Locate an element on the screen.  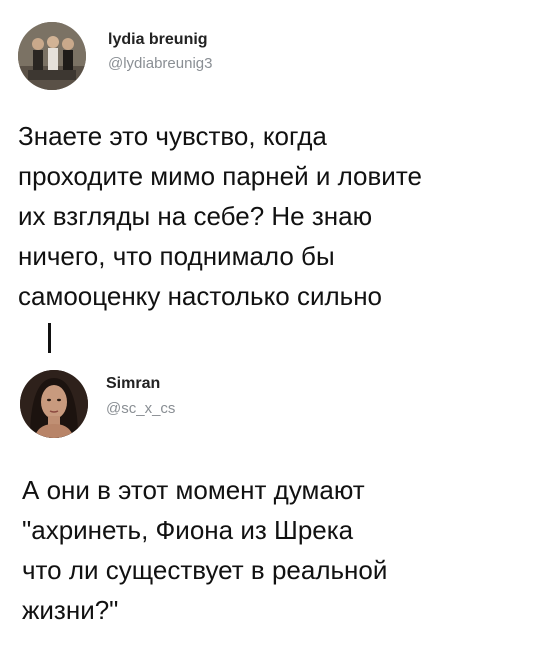
user-handle: @lydiabreunig3 is located at coordinates (160, 63).